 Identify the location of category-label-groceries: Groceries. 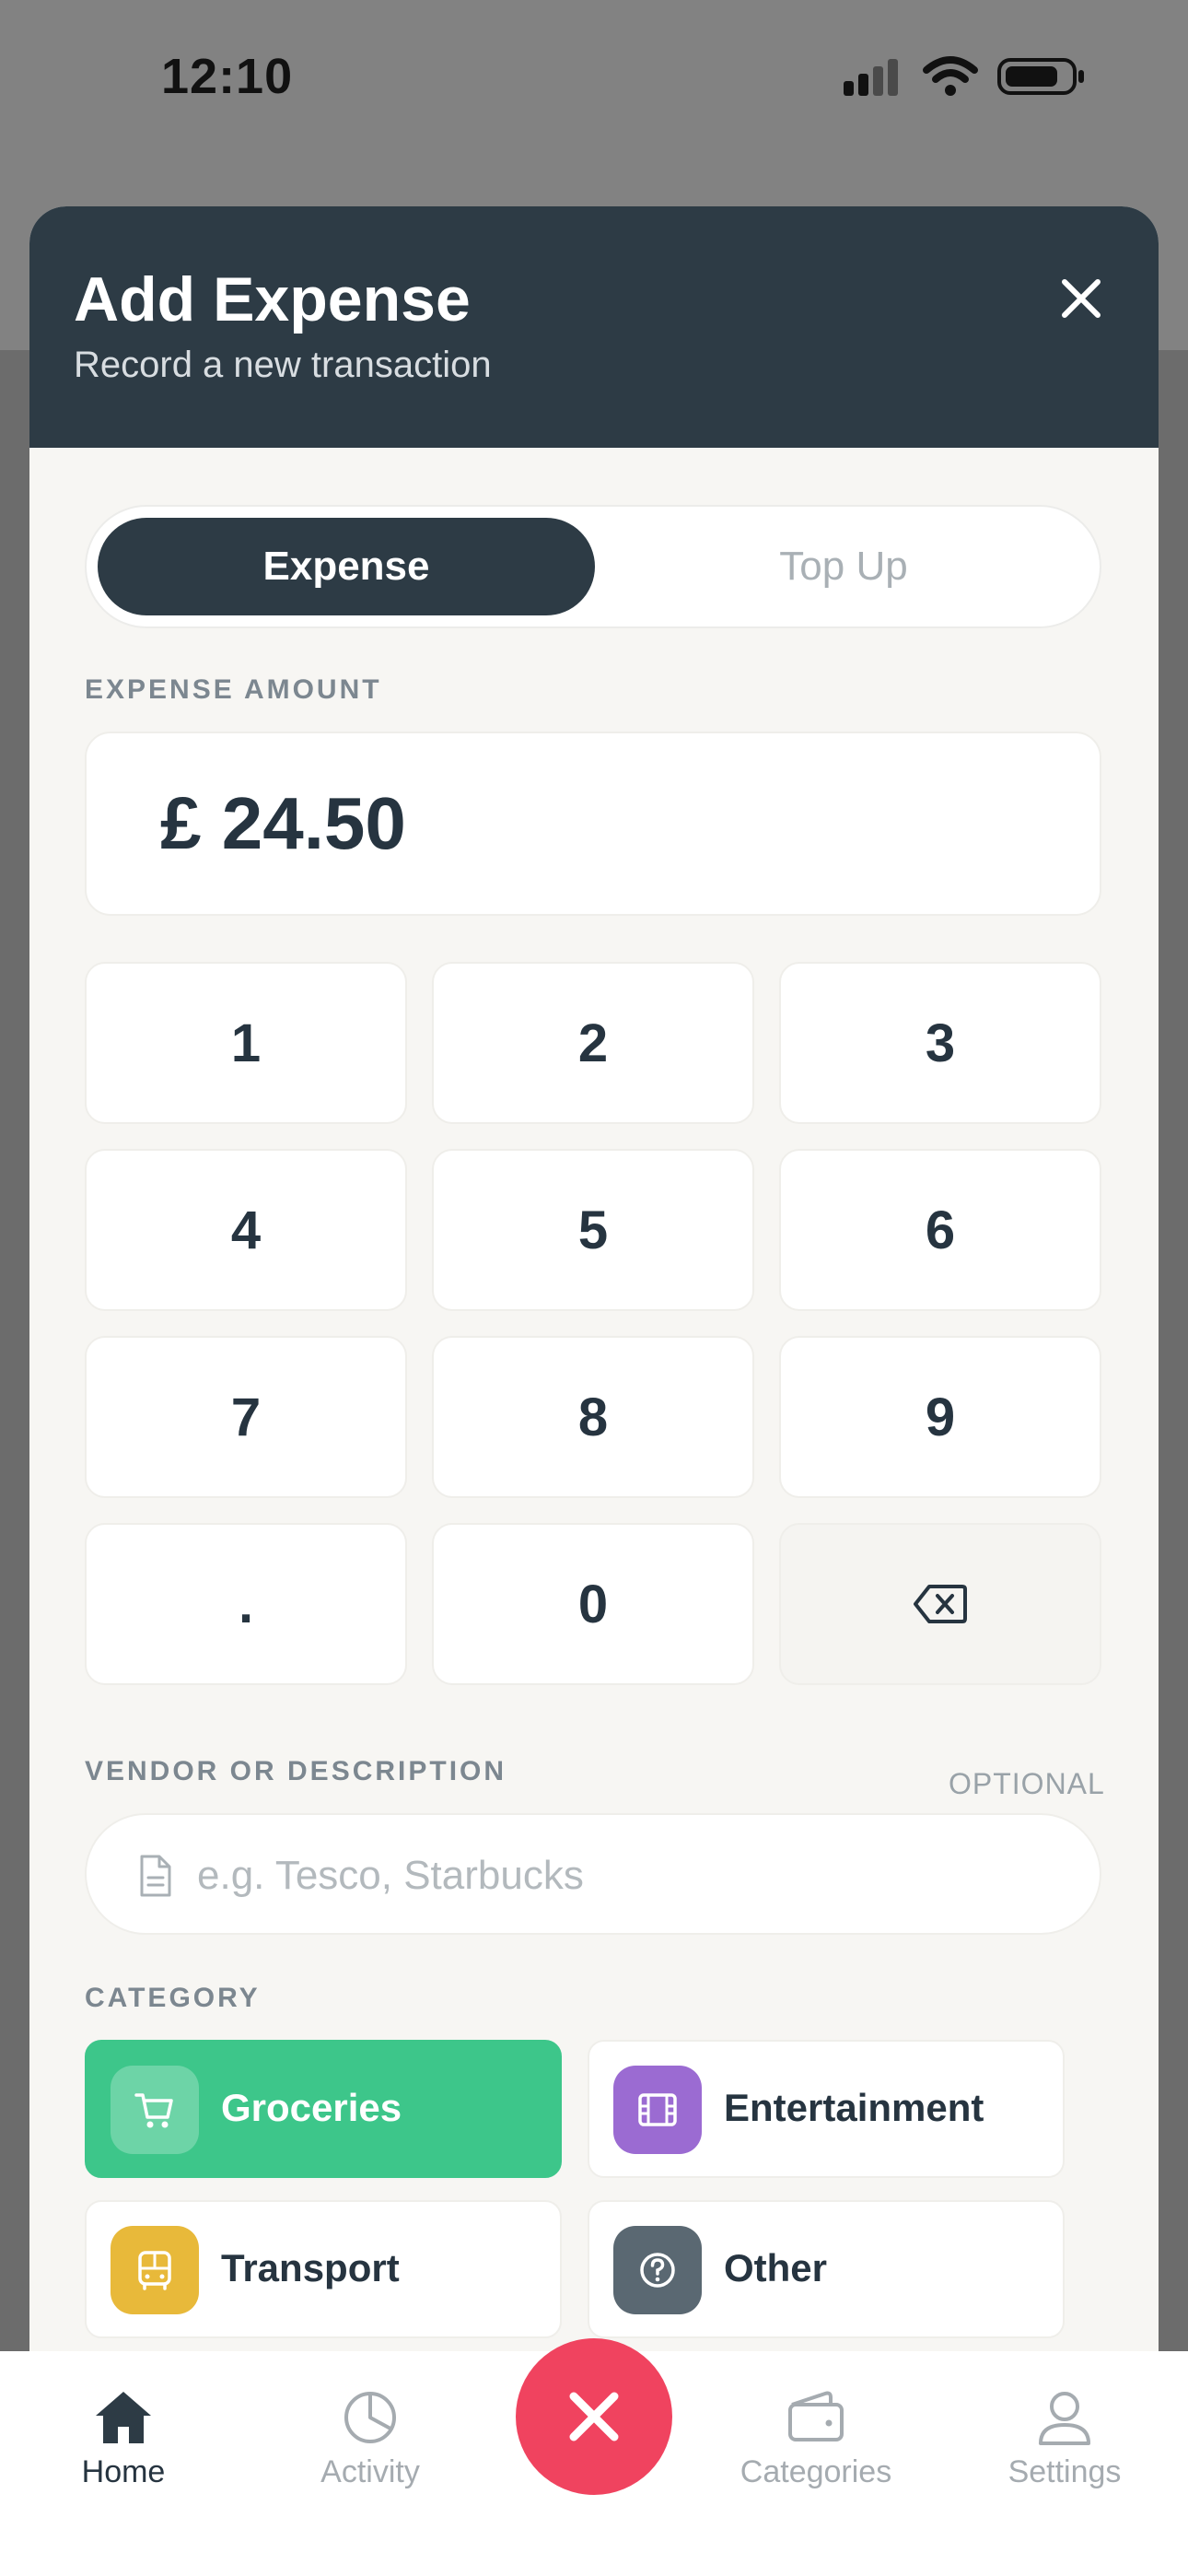
(311, 2107).